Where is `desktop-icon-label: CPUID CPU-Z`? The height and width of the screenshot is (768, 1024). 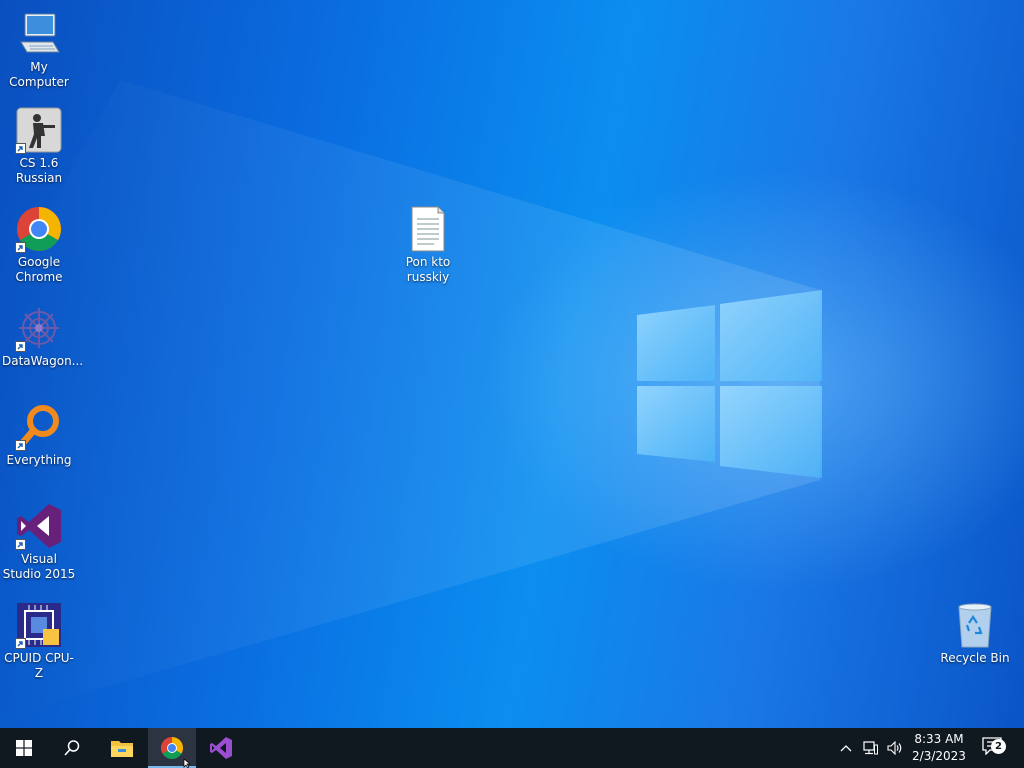
desktop-icon-label: CPUID CPU-Z is located at coordinates (39, 665).